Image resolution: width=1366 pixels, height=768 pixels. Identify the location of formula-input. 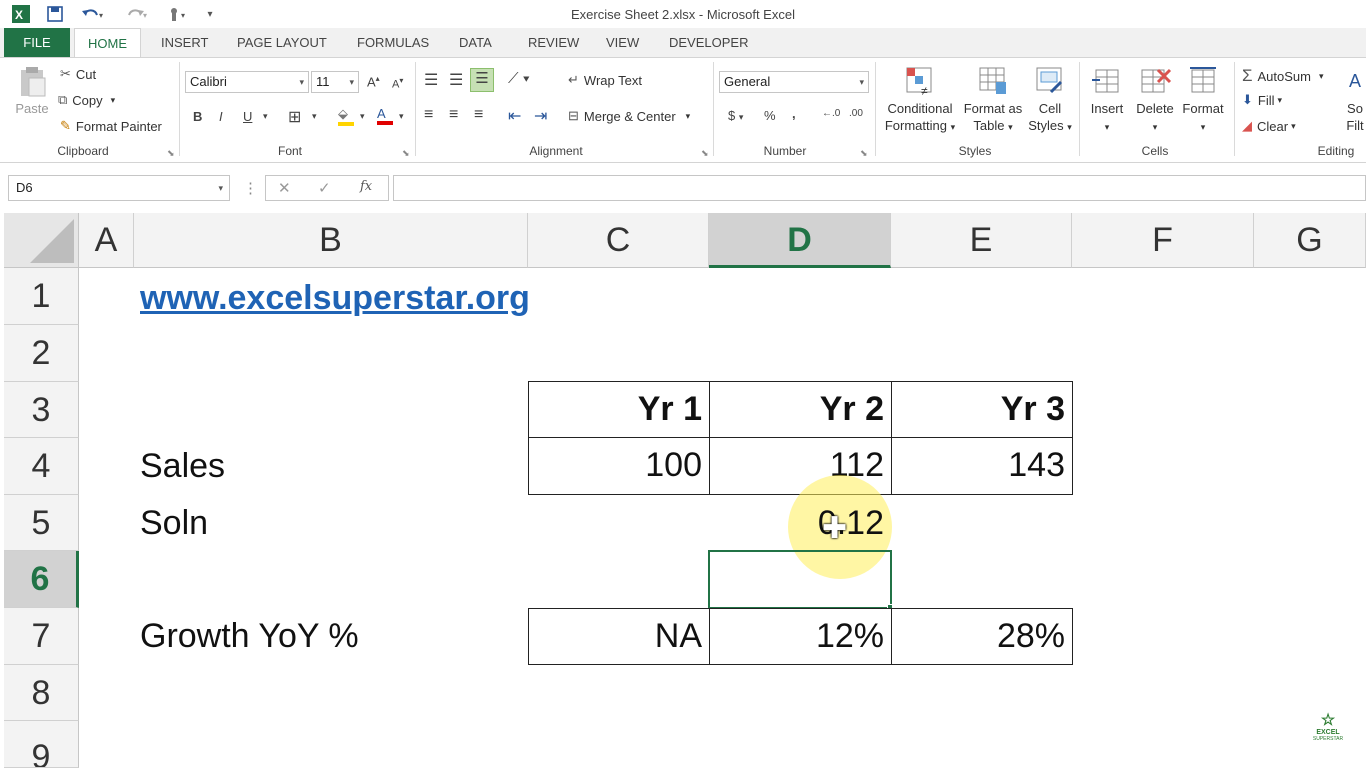
(879, 188).